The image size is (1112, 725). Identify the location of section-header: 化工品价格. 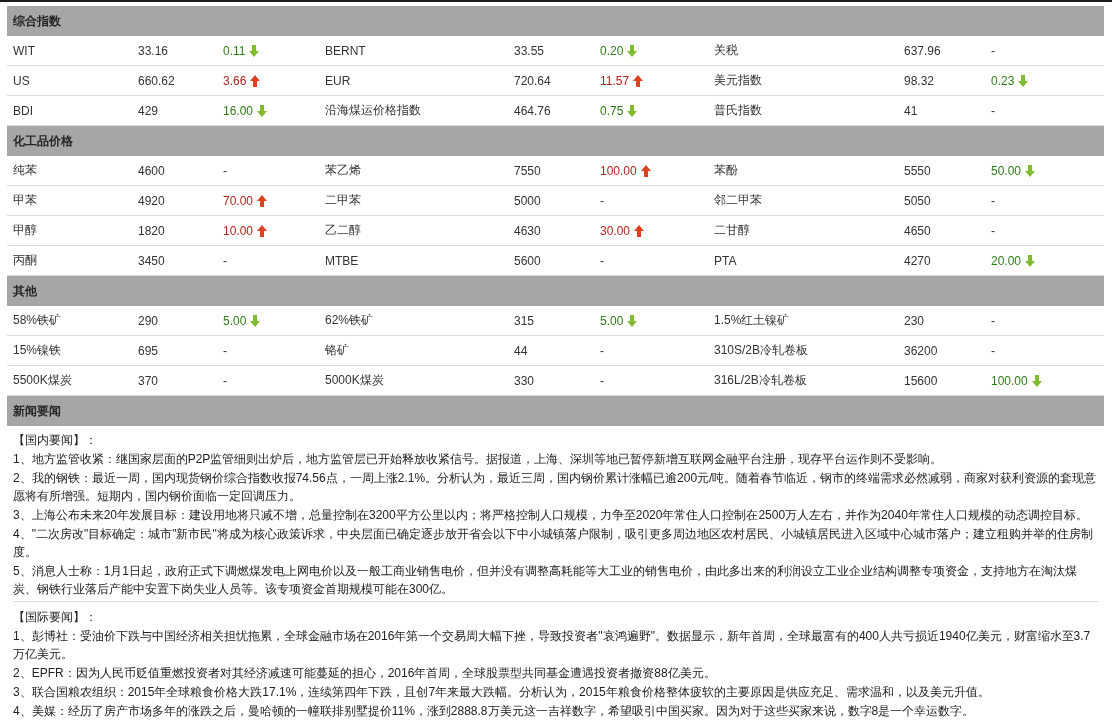
(555, 141).